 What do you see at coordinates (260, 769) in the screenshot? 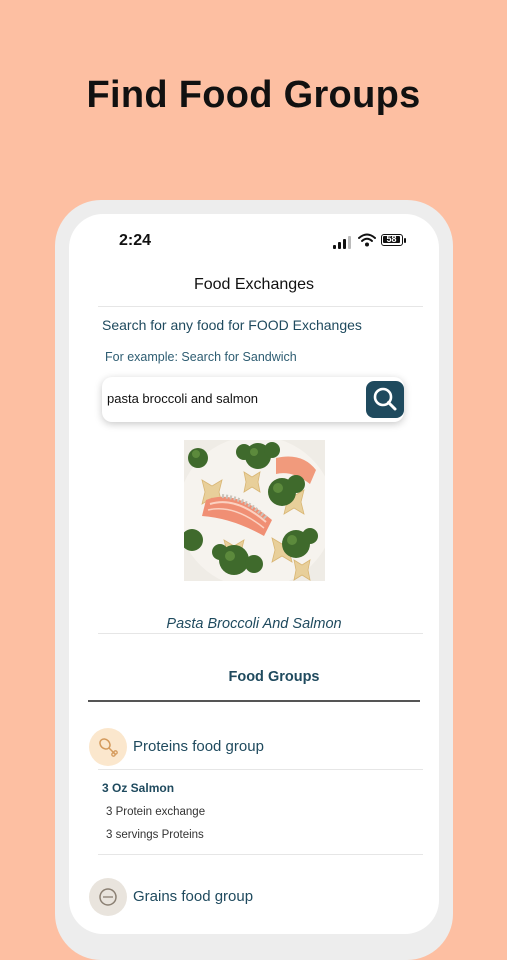
I see `group-divider` at bounding box center [260, 769].